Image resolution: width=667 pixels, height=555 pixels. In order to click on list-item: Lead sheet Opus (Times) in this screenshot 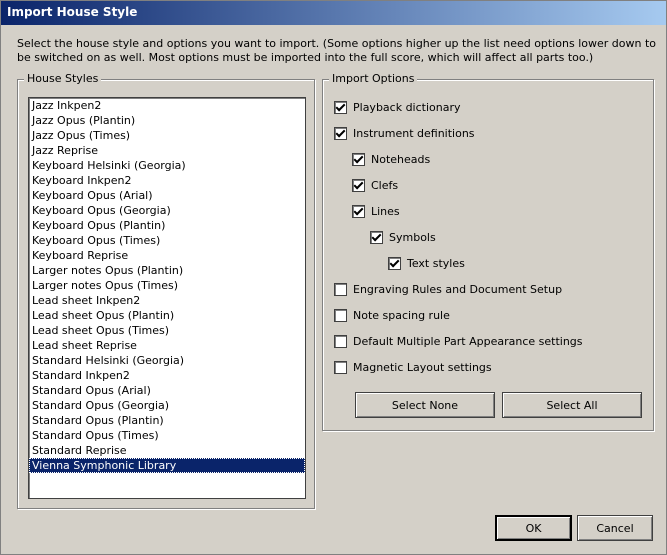, I will do `click(167, 330)`.